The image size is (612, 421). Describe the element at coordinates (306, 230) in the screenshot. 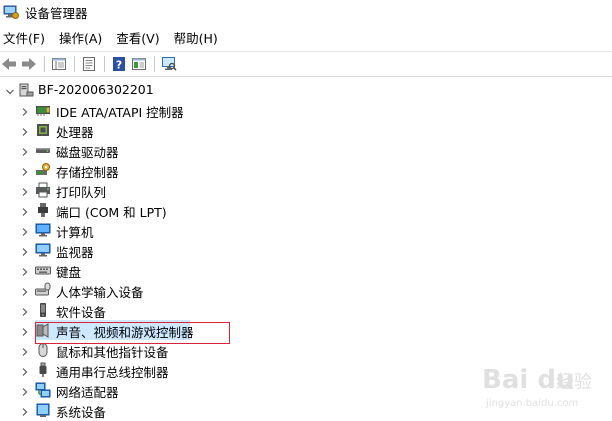

I see `tree-item: 计算机` at that location.